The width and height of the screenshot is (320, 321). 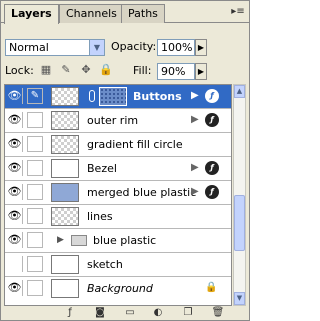 I want to click on delete-layer-icon: 🗑, so click(x=218, y=313).